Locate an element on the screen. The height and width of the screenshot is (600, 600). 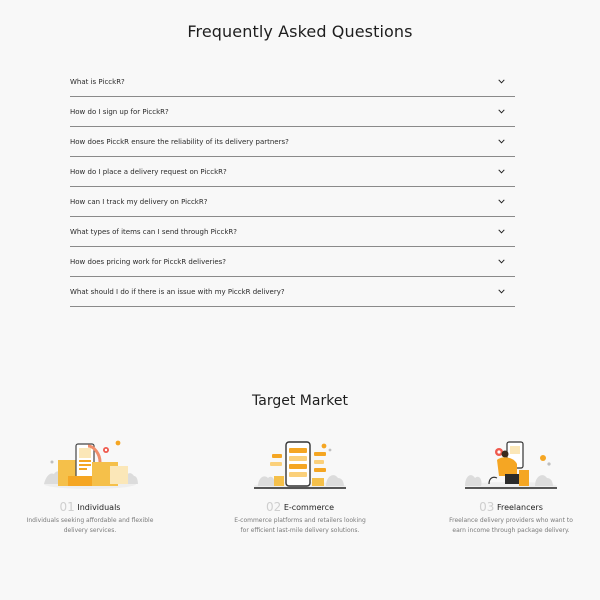
faq-title: Frequently Asked Questions is located at coordinates (300, 31).